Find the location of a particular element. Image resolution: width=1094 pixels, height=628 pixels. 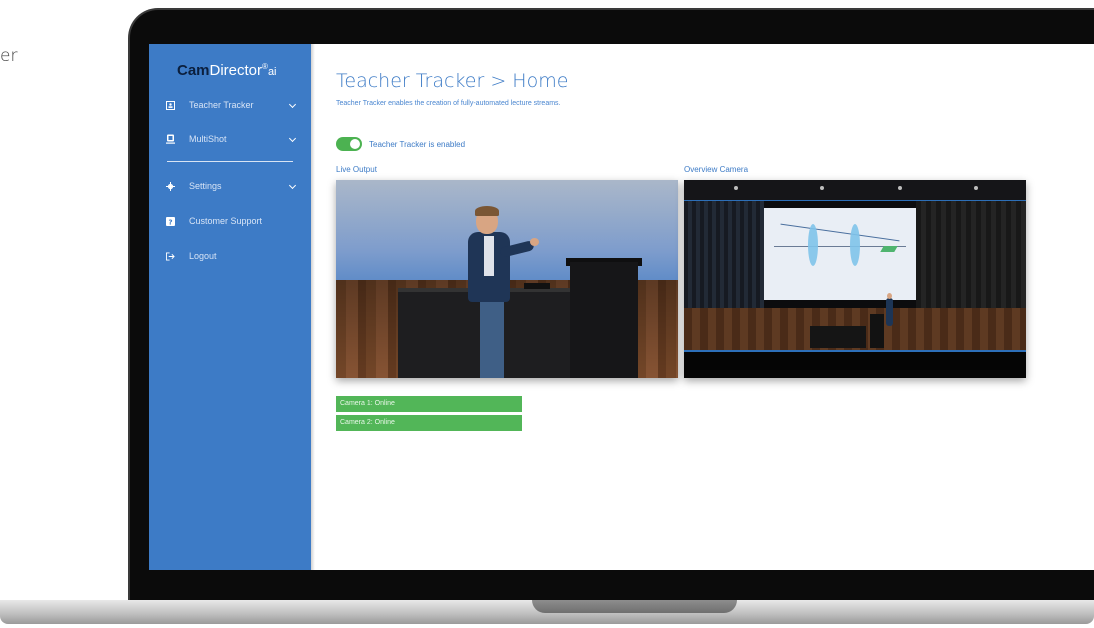

presenter-legs is located at coordinates (492, 338).